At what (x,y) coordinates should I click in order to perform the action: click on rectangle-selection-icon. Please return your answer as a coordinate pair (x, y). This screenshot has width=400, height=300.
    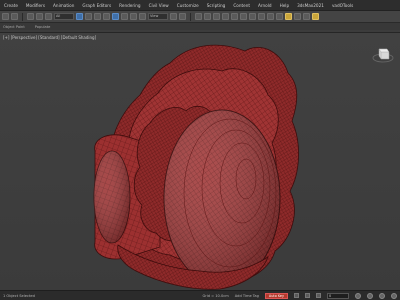
    Looking at the image, I should click on (97, 16).